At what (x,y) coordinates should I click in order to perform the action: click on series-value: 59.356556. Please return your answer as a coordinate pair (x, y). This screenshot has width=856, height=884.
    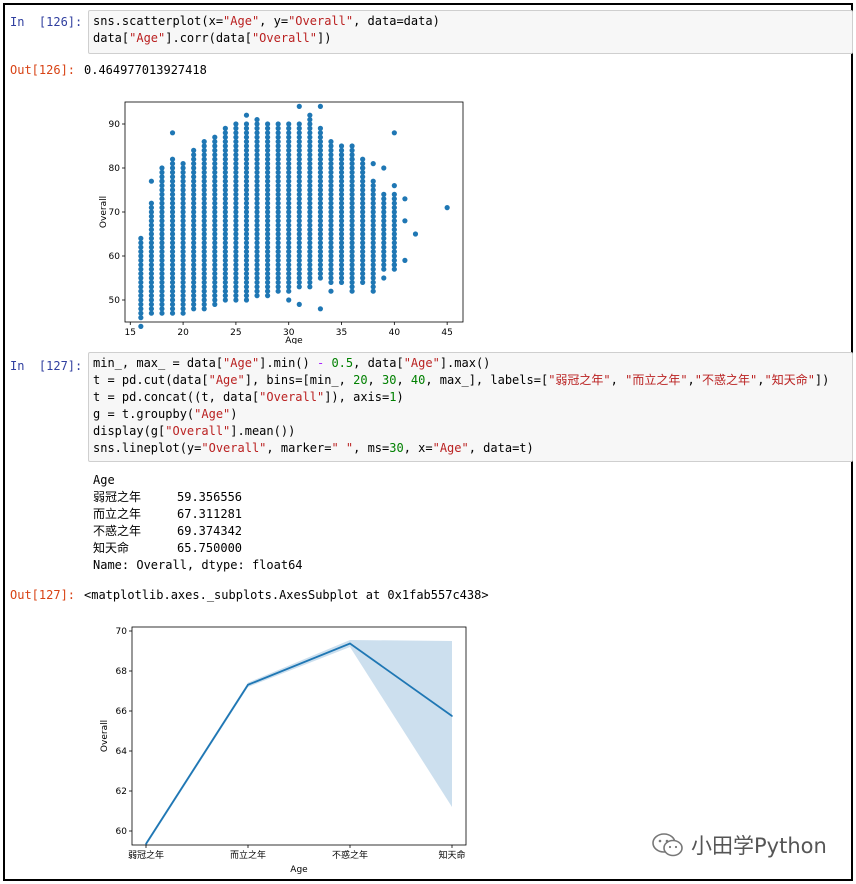
    Looking at the image, I should click on (210, 497).